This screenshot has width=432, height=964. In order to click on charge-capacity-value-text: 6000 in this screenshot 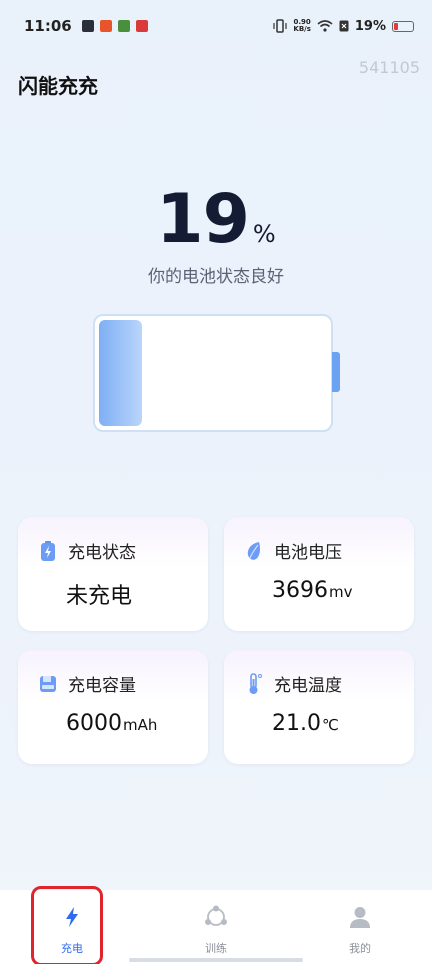, I will do `click(94, 723)`.